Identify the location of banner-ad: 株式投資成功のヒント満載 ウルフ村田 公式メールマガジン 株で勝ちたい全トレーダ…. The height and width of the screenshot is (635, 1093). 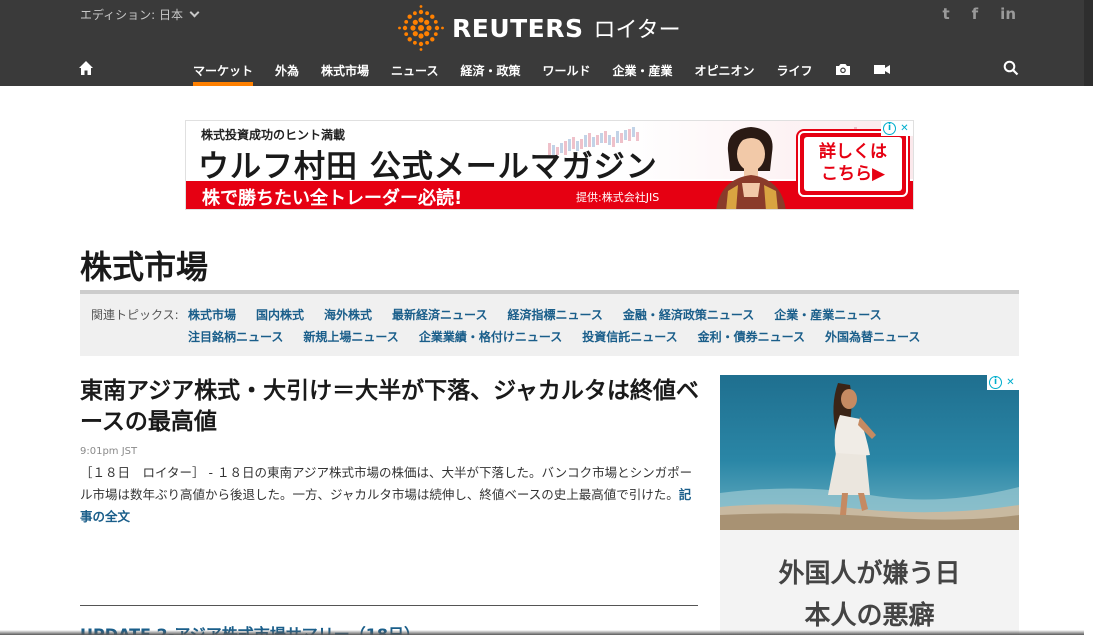
(549, 165).